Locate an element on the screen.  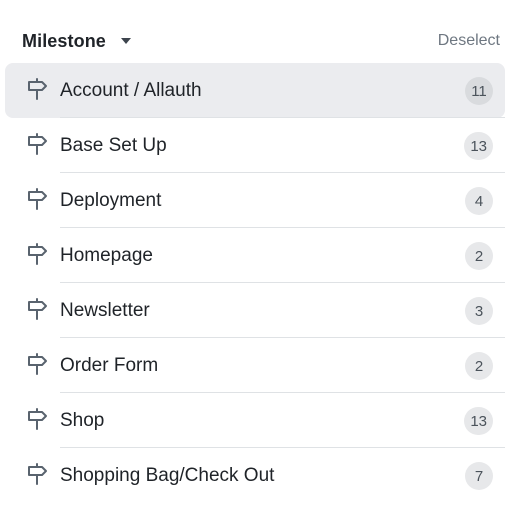
milestone-item-label: Order Form is located at coordinates (109, 365).